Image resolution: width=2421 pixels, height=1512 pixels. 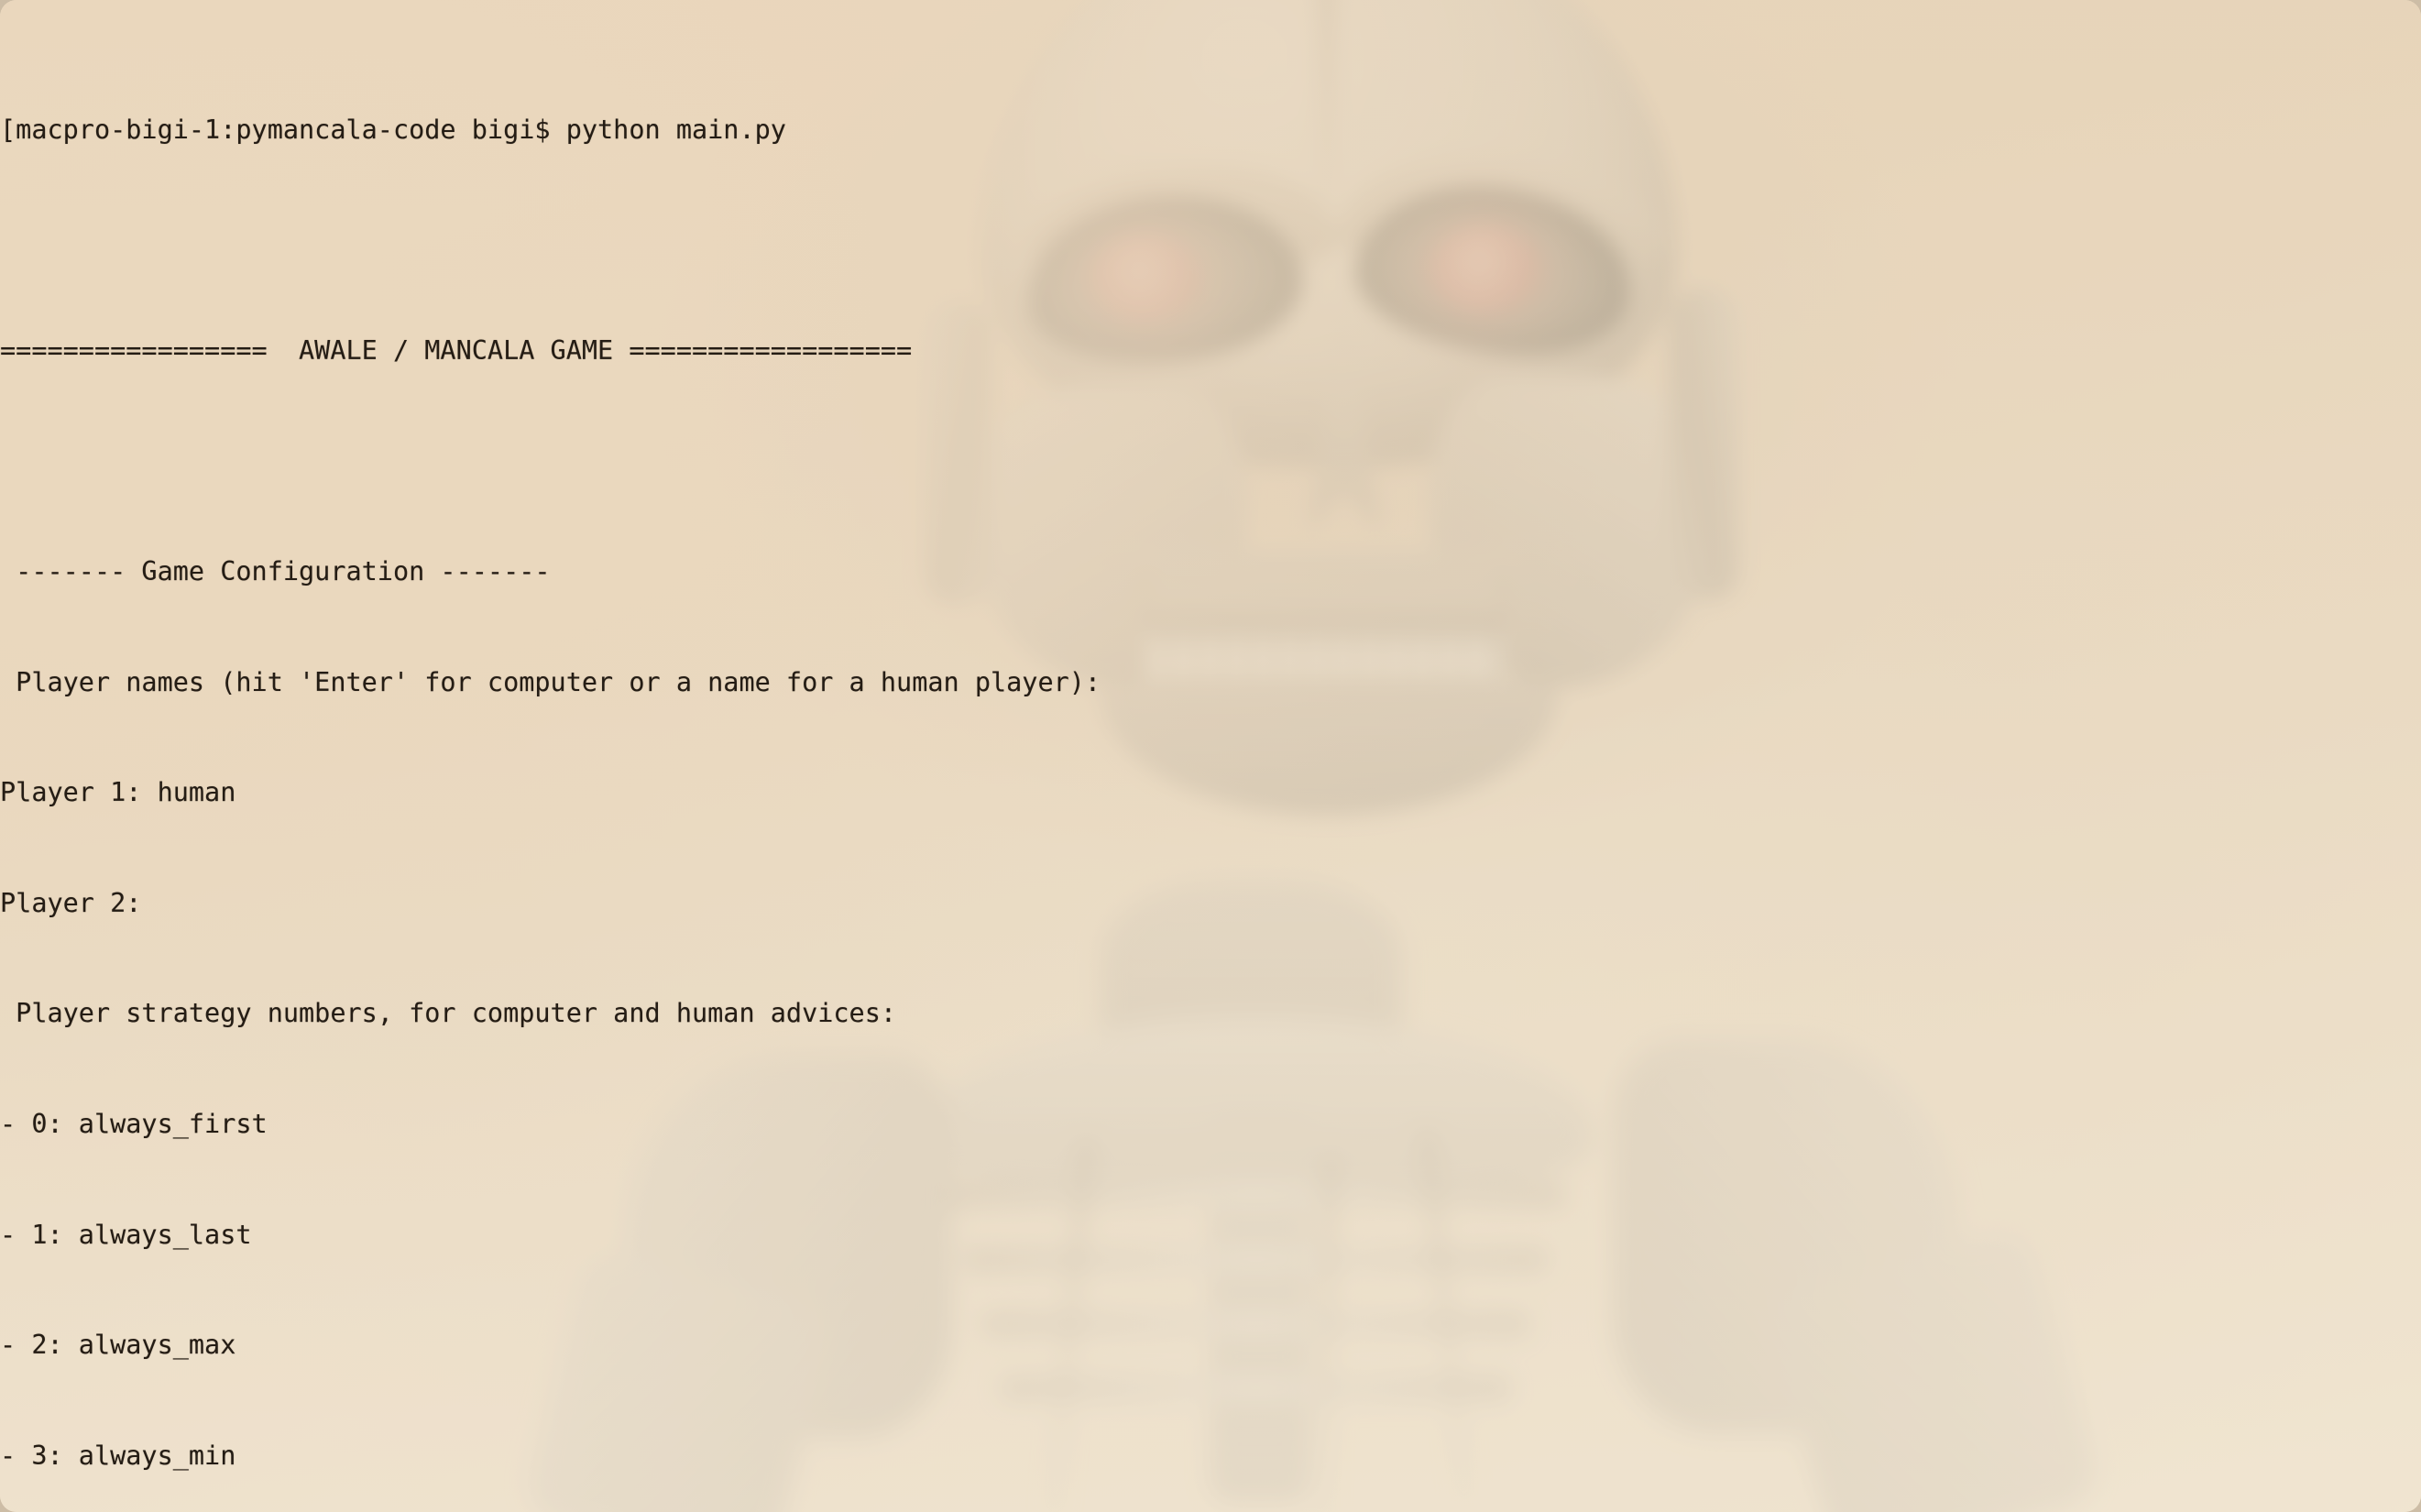 What do you see at coordinates (1210, 792) in the screenshot?
I see `player-1-name-line: Player 1: human` at bounding box center [1210, 792].